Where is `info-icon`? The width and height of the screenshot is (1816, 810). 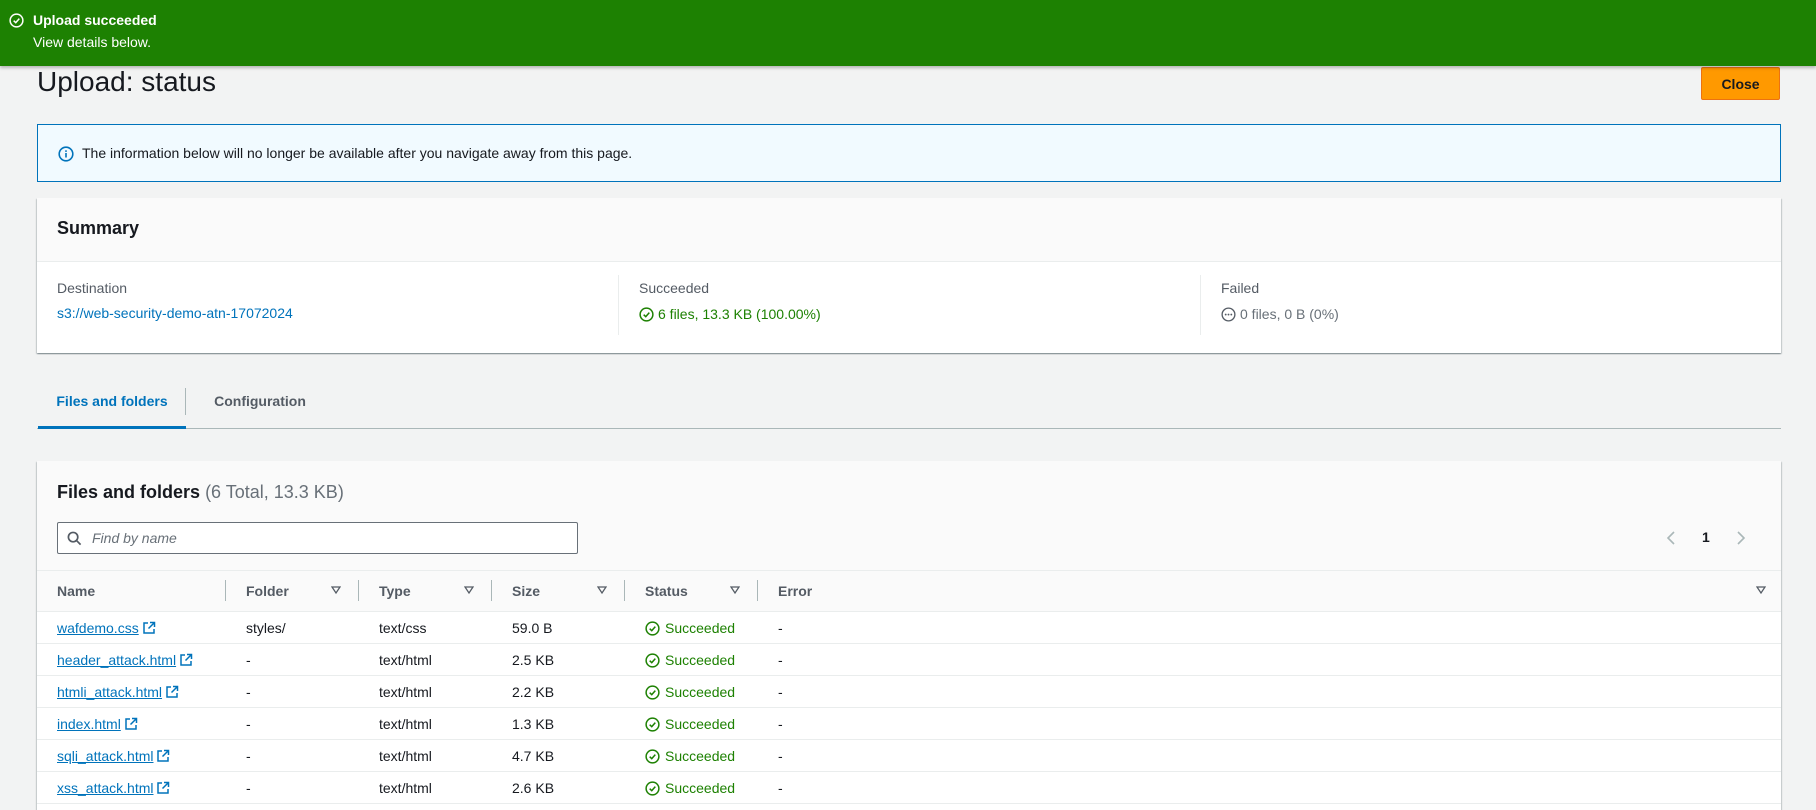 info-icon is located at coordinates (66, 154).